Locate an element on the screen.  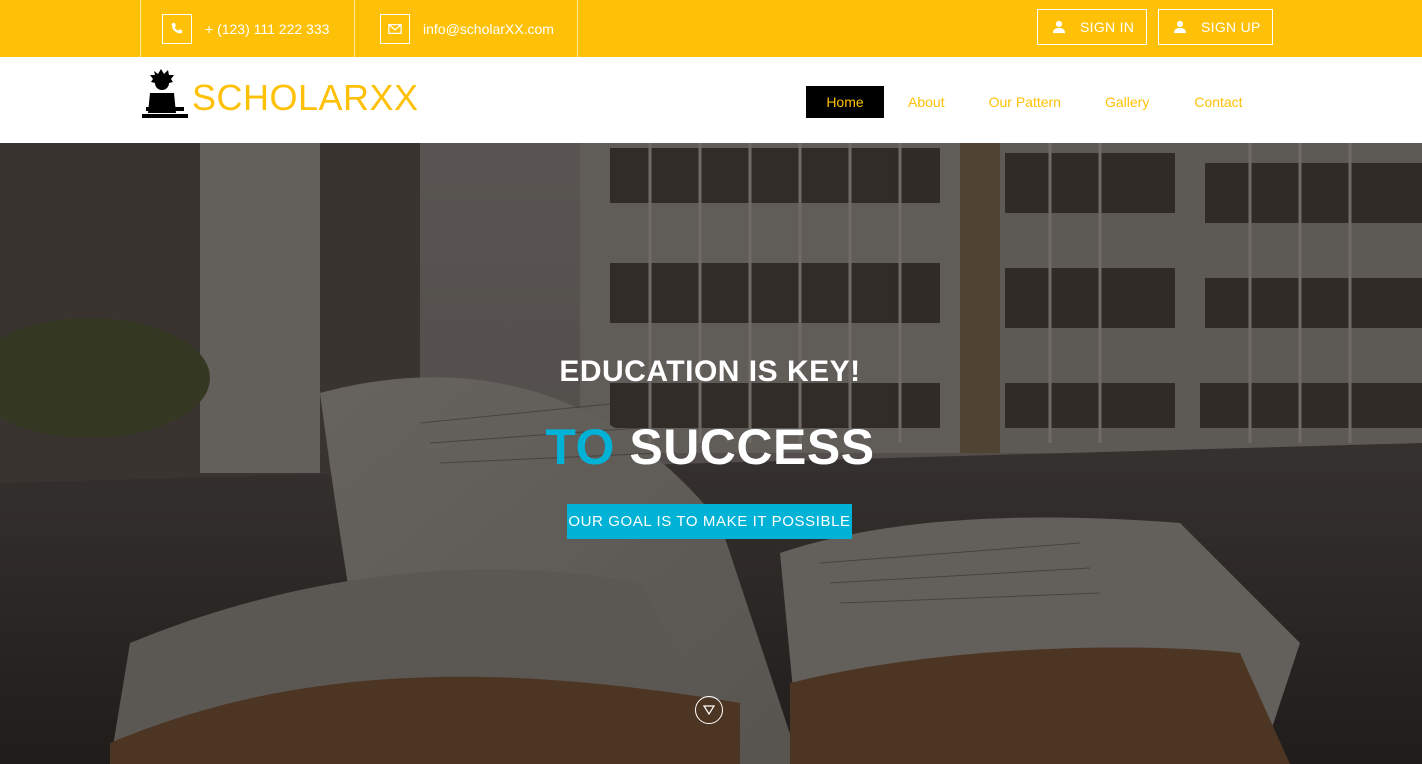
chevron-down-circle-icon is located at coordinates (709, 710).